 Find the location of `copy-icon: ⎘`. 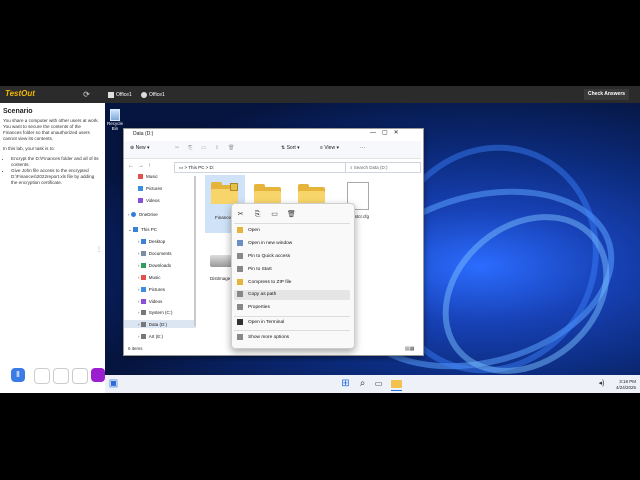

copy-icon: ⎘ is located at coordinates (257, 214).